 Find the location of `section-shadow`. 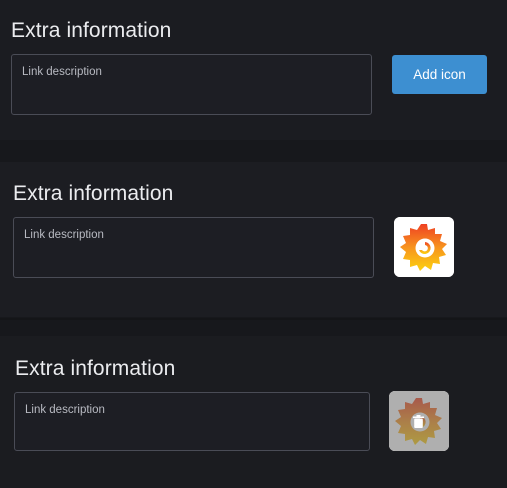

section-shadow is located at coordinates (253, 319).